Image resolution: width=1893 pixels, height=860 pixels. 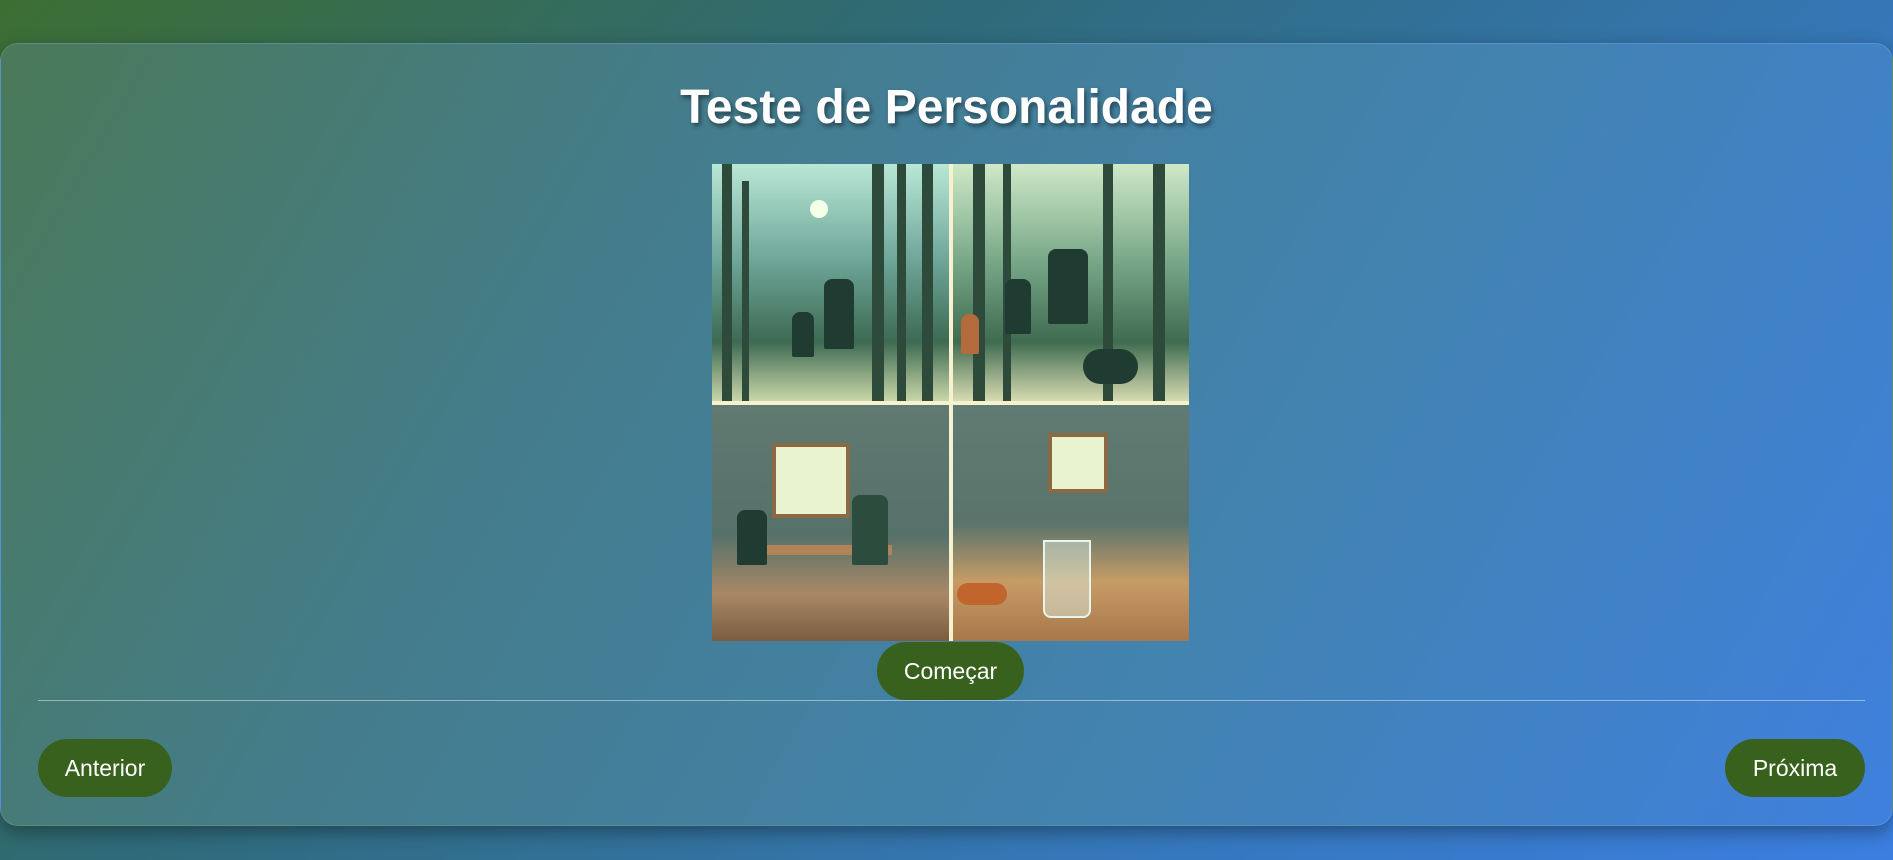 What do you see at coordinates (950, 402) in the screenshot?
I see `quiz-illustration` at bounding box center [950, 402].